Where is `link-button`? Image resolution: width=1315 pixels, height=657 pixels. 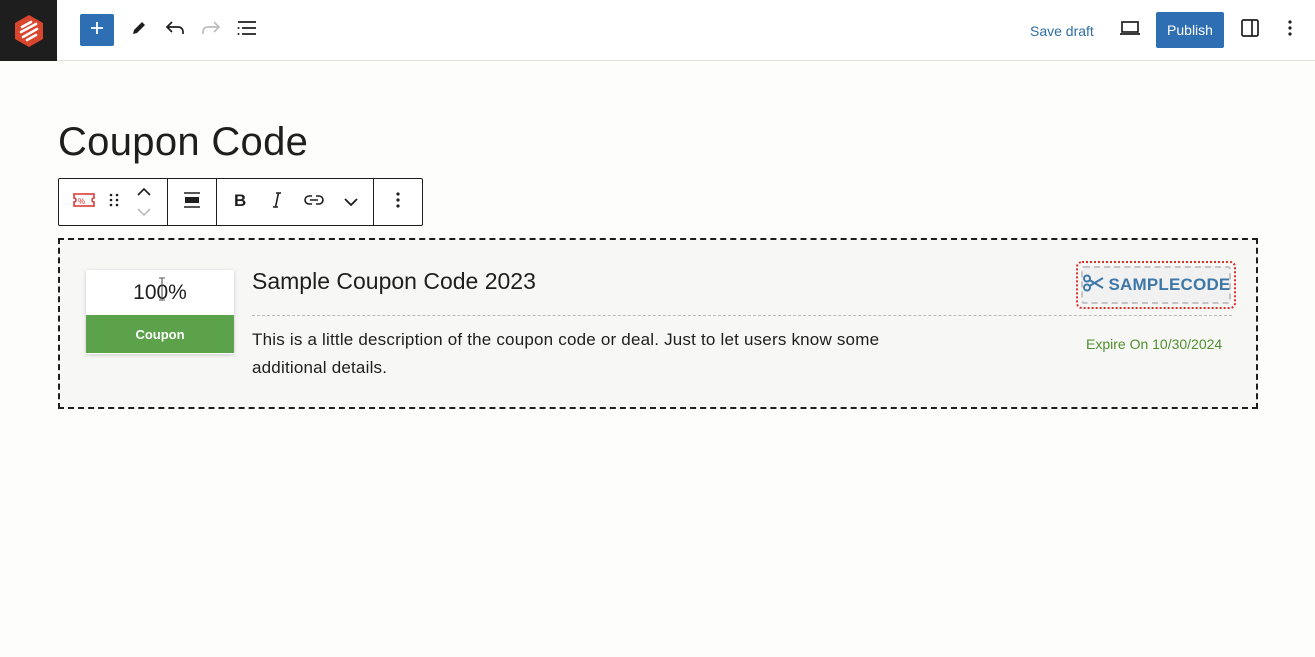
link-button is located at coordinates (314, 202).